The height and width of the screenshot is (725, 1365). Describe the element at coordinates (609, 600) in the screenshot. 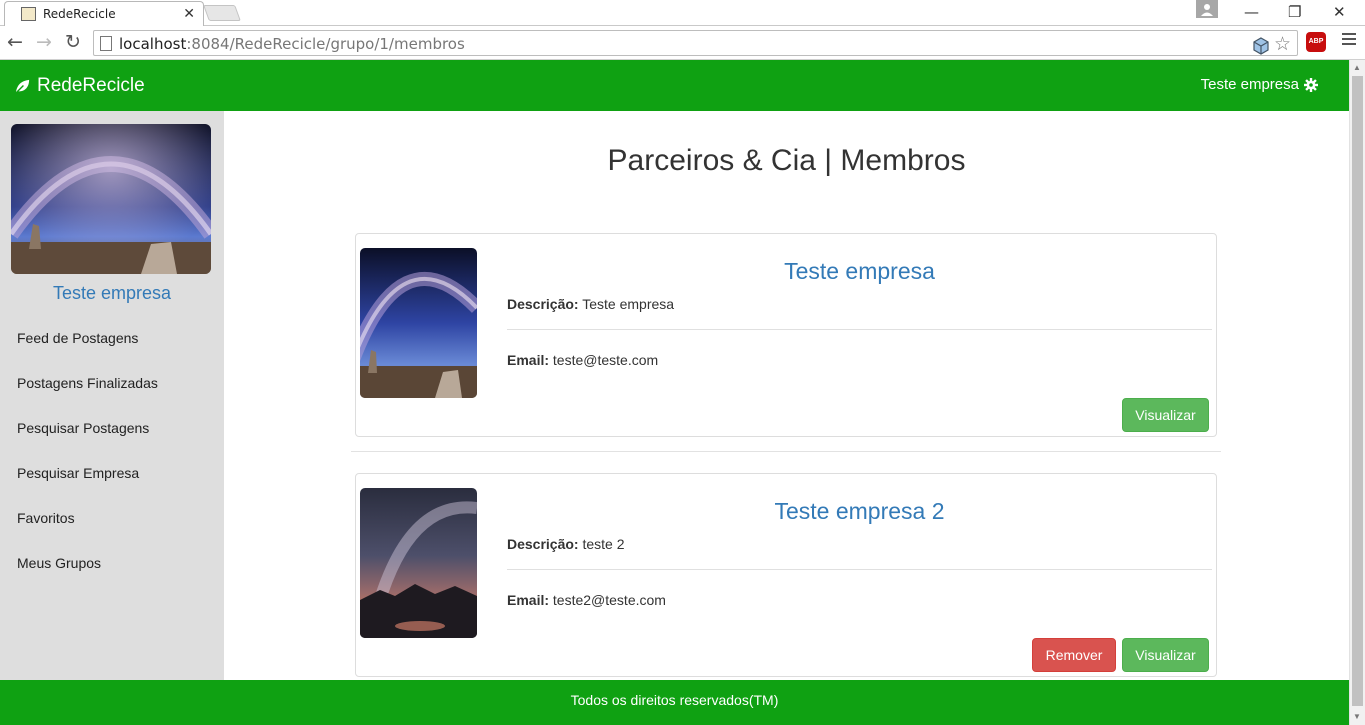

I see `email-value: teste2@teste.com` at that location.